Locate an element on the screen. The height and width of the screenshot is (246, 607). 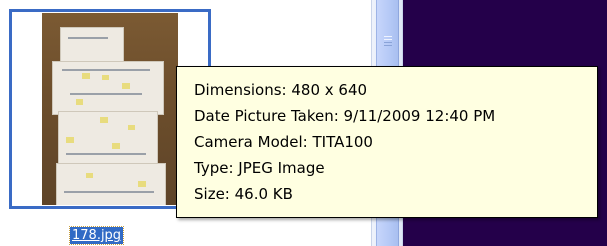
tooltip-dimensions: Dimensions: 480 x 640 is located at coordinates (281, 90).